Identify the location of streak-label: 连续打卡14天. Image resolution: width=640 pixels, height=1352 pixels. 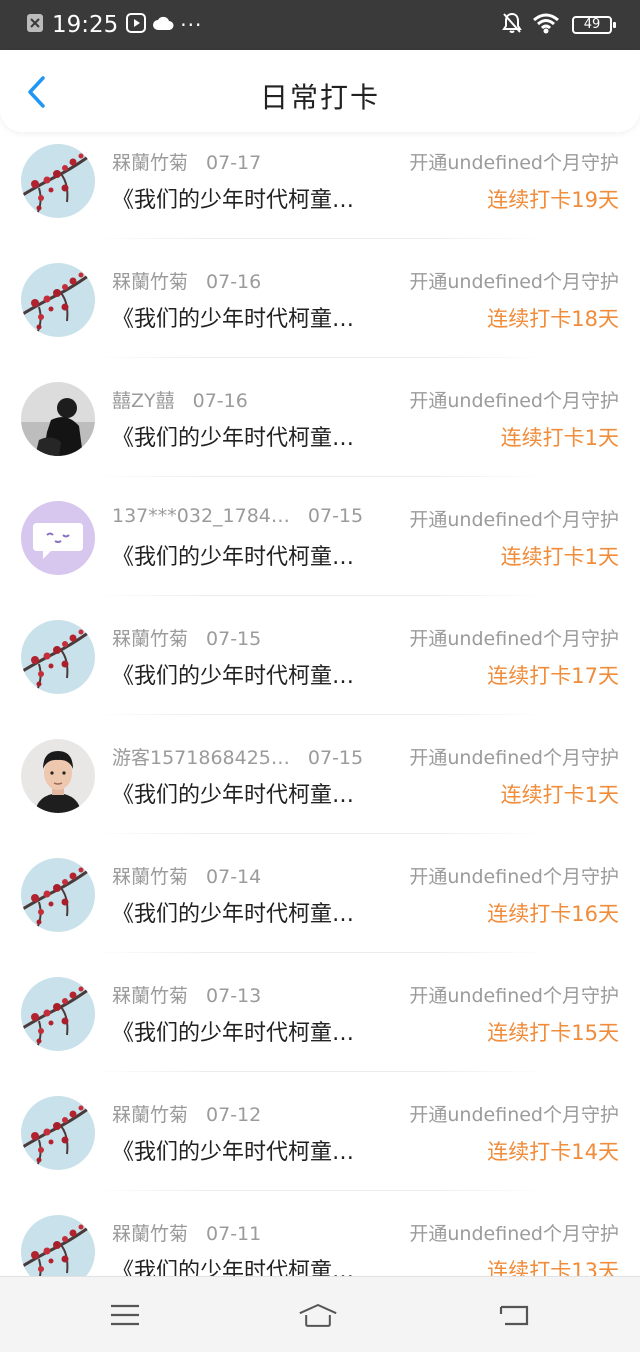
(553, 1152).